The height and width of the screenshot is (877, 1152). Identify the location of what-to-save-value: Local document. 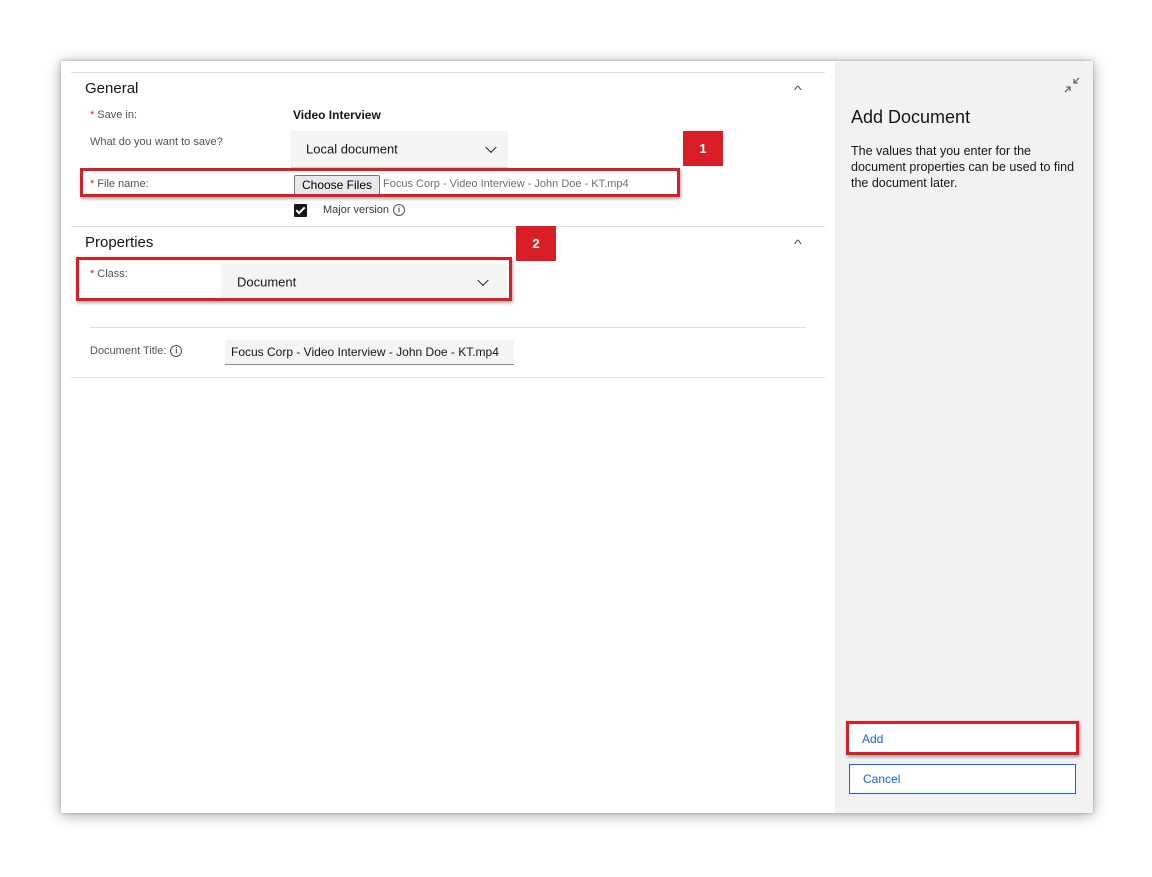
(352, 149).